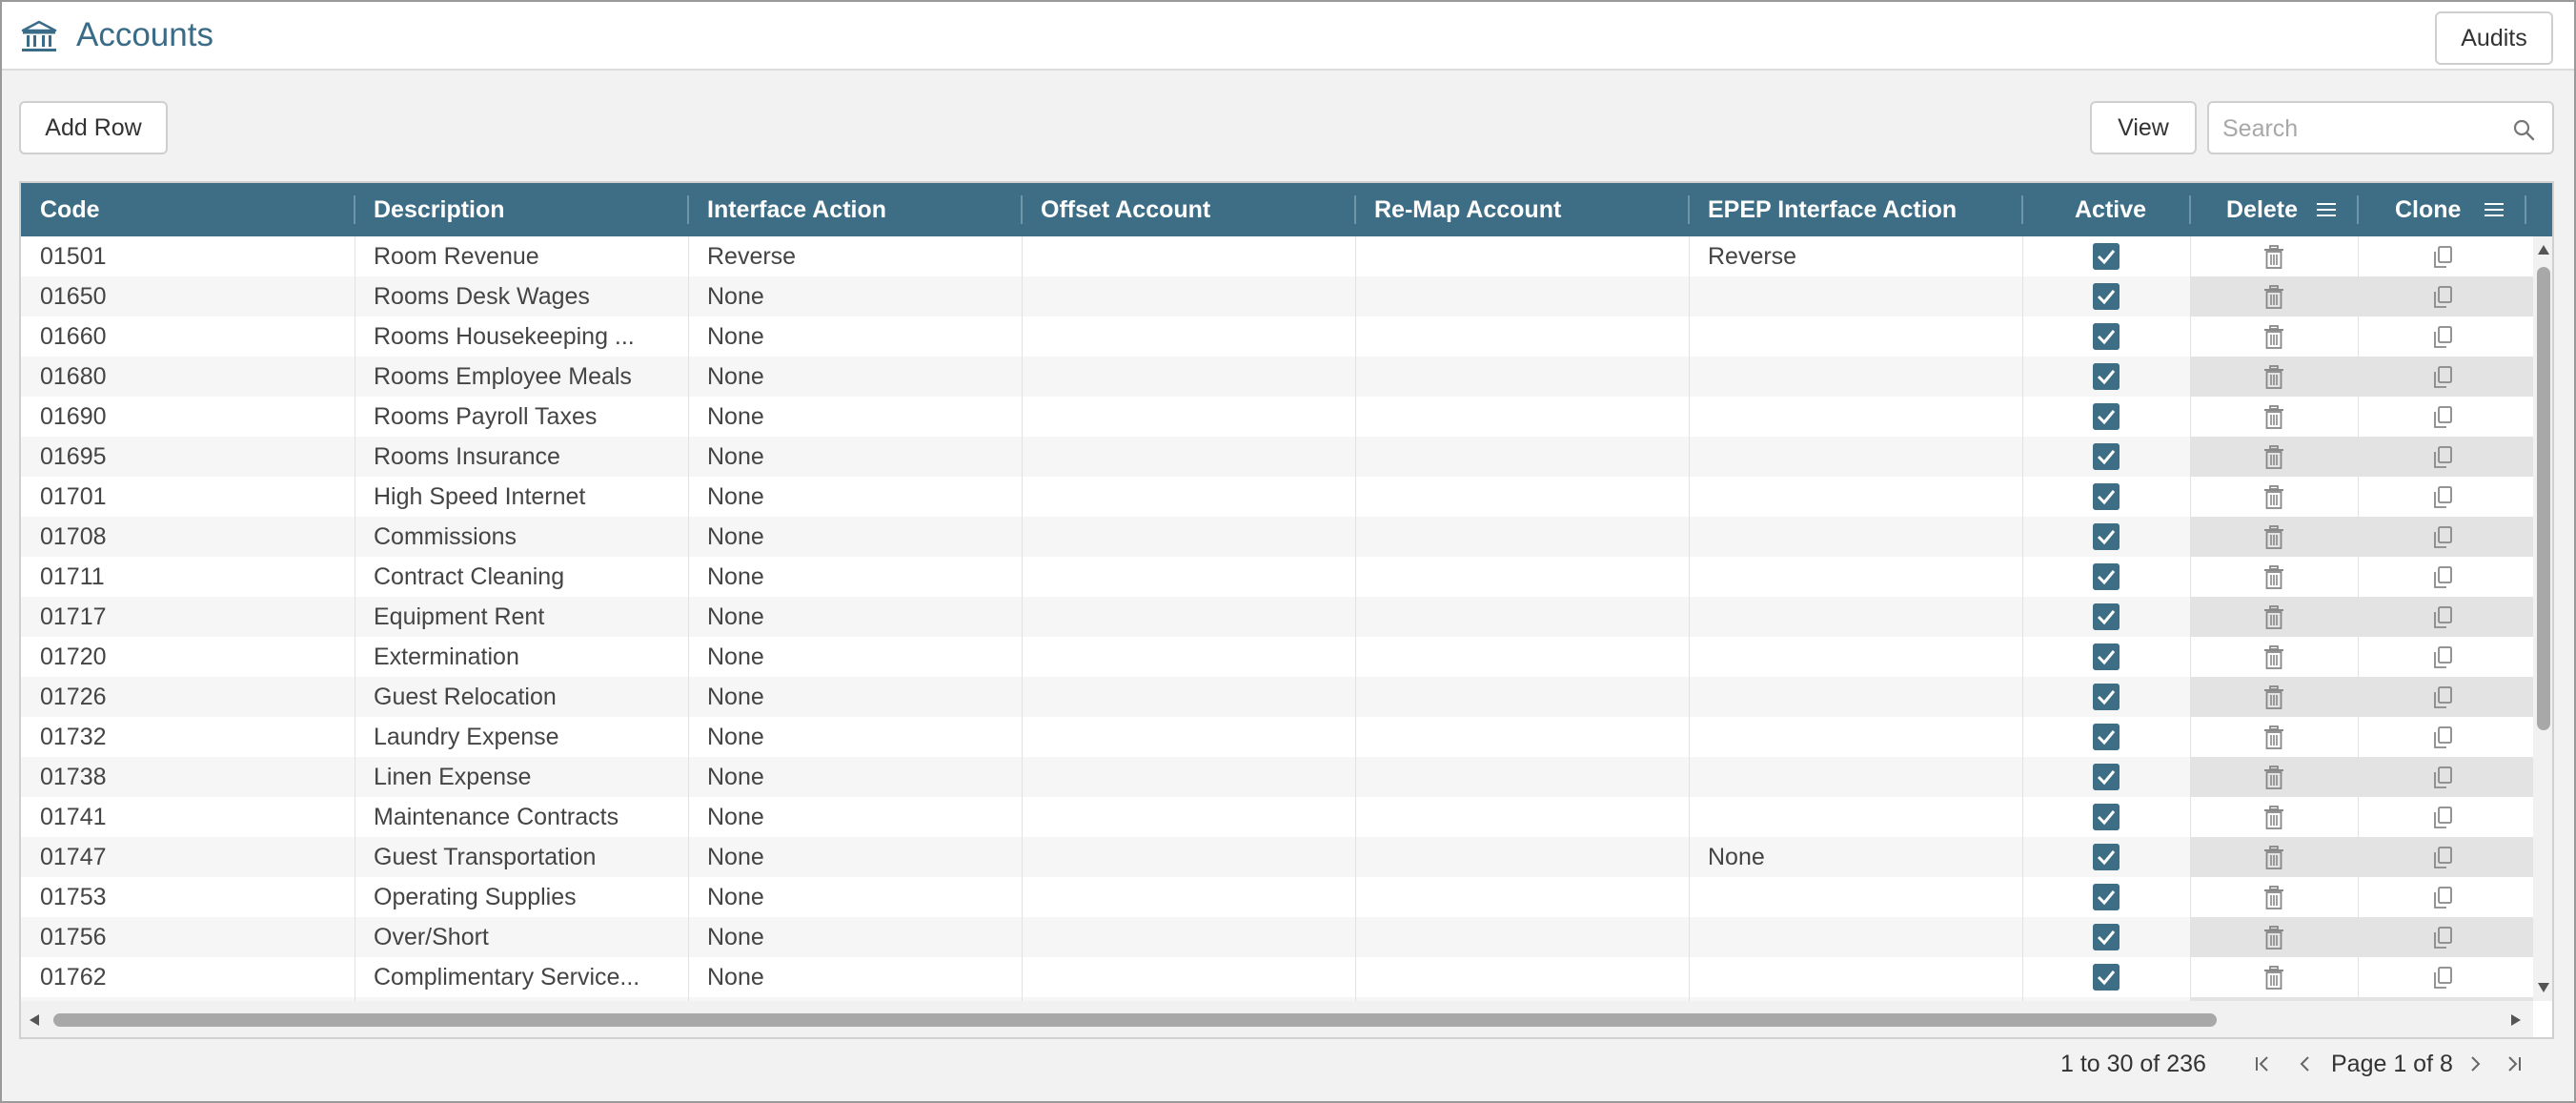  Describe the element at coordinates (1277, 657) in the screenshot. I see `table-row: 01720 Extermination None` at that location.